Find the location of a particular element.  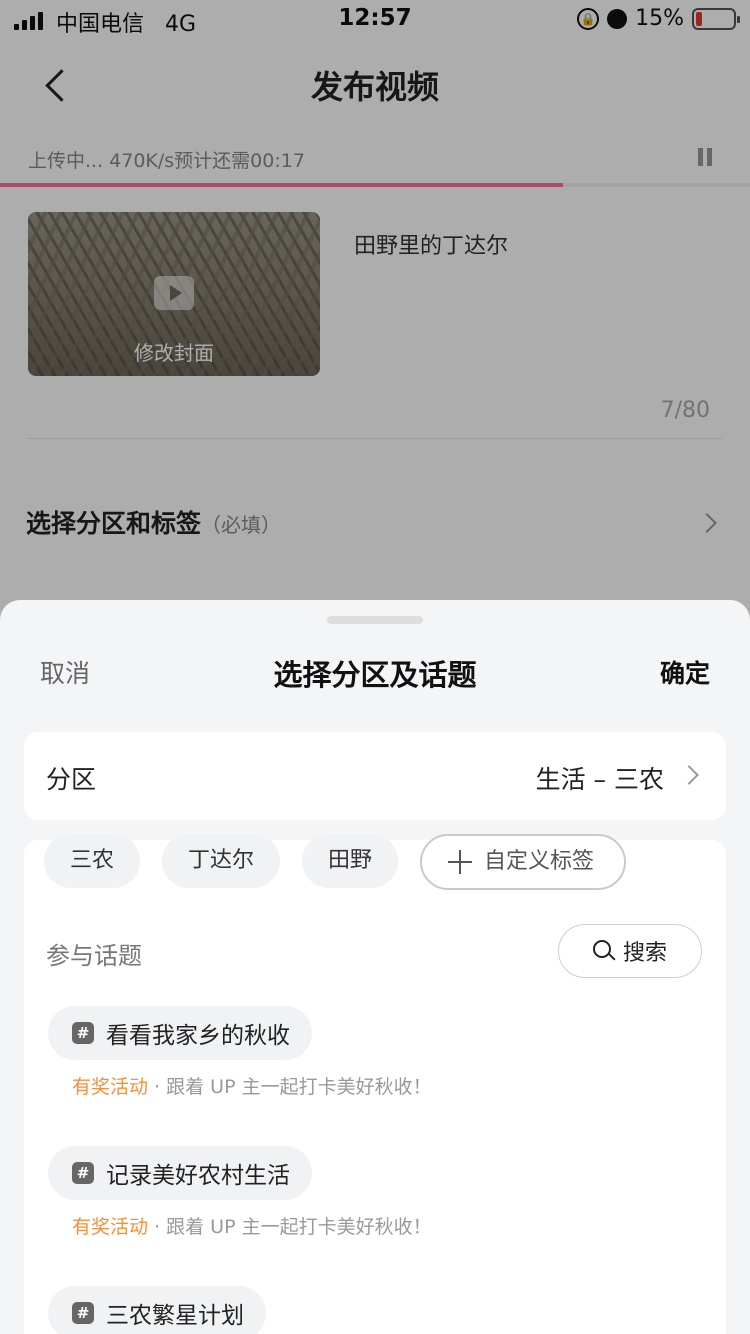

topic-item: # 记录美好农村生活 有奖活动 · 跟着 UP 主一起打卡美好秋收！ is located at coordinates (240, 1192).